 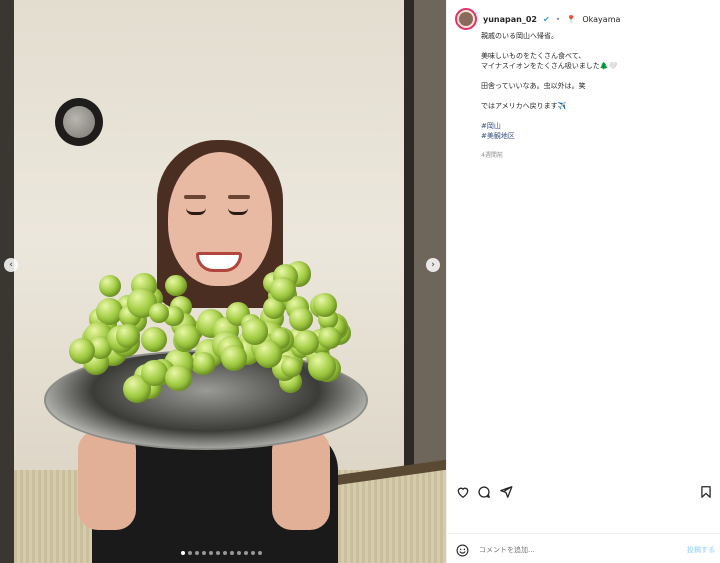 What do you see at coordinates (463, 492) in the screenshot?
I see `heart-icon` at bounding box center [463, 492].